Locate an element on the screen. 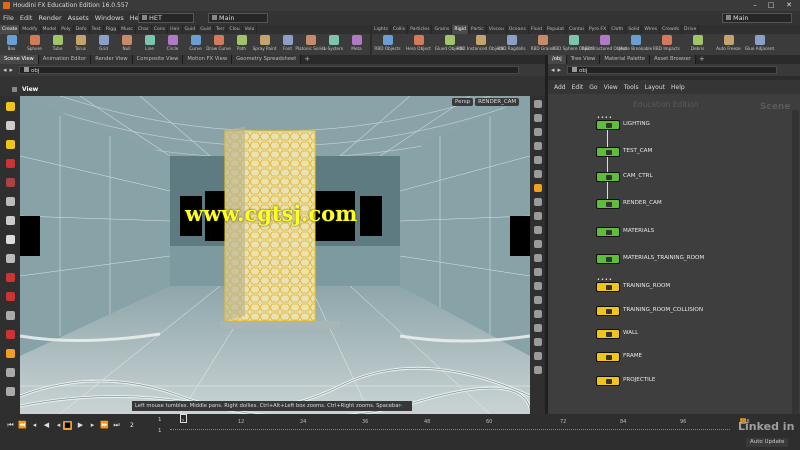 This screenshot has width=800, height=450. back-arrow-icon: ◂ is located at coordinates (5, 70).